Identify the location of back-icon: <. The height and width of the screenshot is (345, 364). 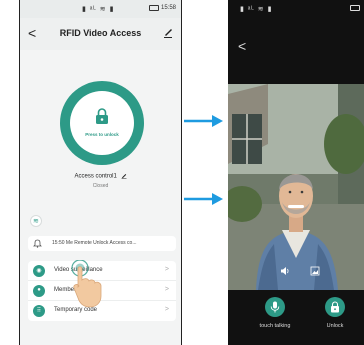
(242, 46).